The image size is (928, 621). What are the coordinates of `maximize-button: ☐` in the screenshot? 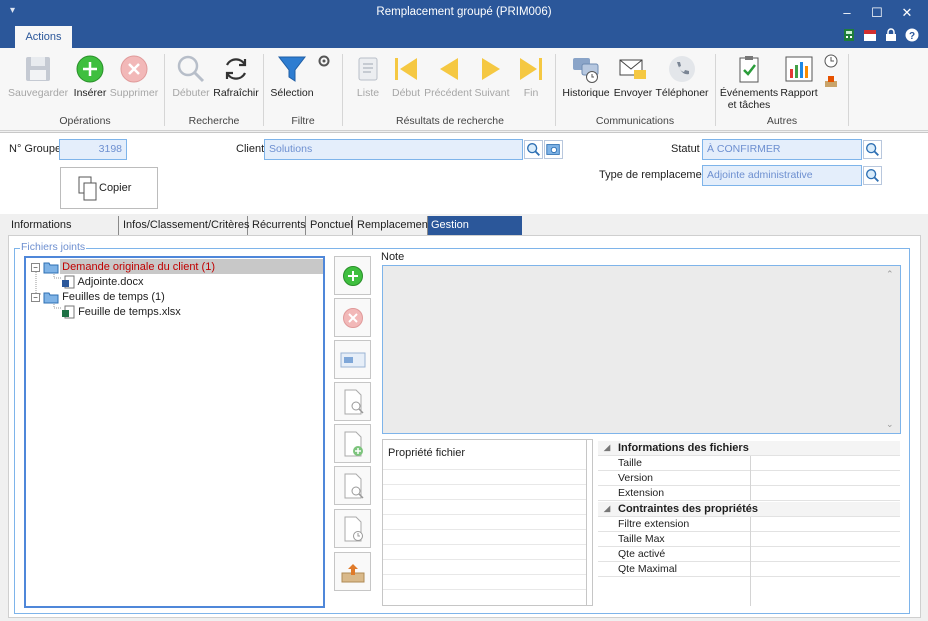 It's located at (877, 13).